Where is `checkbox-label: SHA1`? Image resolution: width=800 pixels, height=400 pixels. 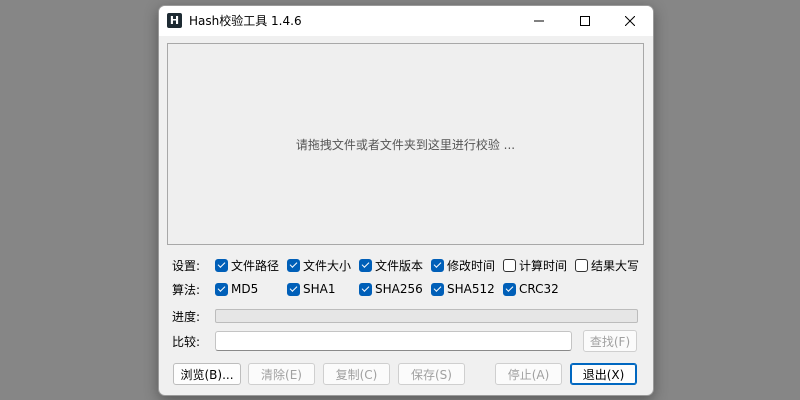 checkbox-label: SHA1 is located at coordinates (319, 289).